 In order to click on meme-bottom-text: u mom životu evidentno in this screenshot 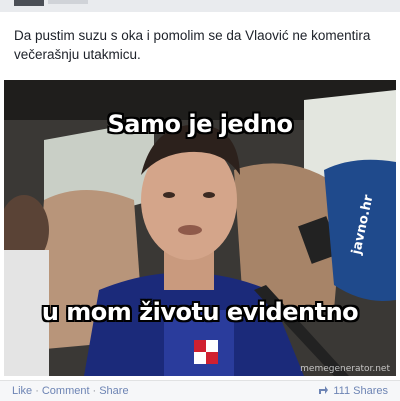, I will do `click(200, 312)`.